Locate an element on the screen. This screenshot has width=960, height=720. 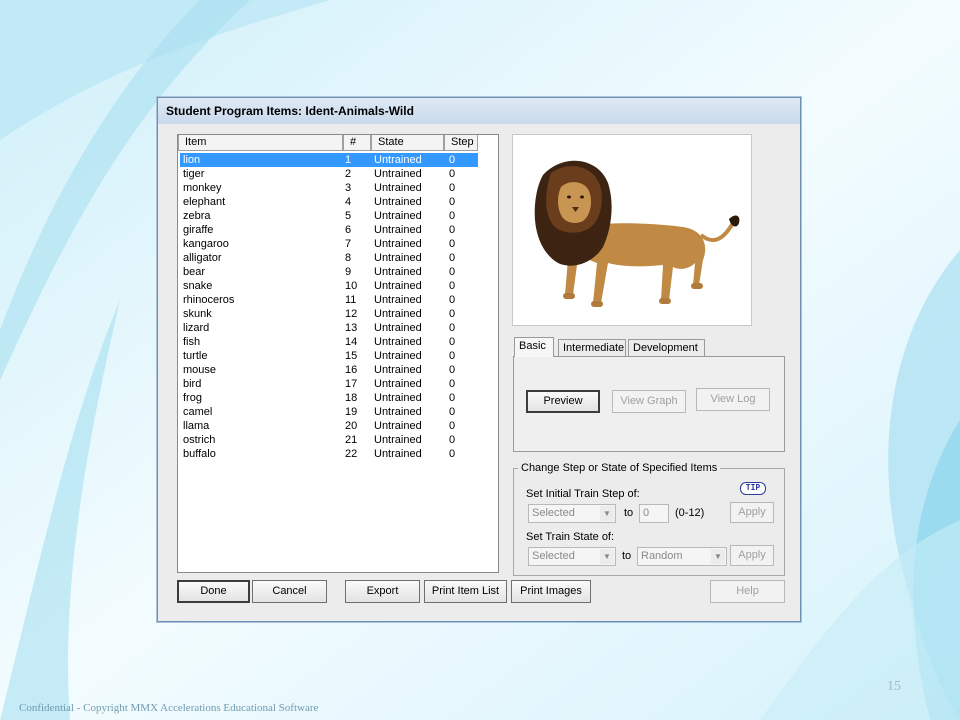
export-button: Export is located at coordinates (382, 591).